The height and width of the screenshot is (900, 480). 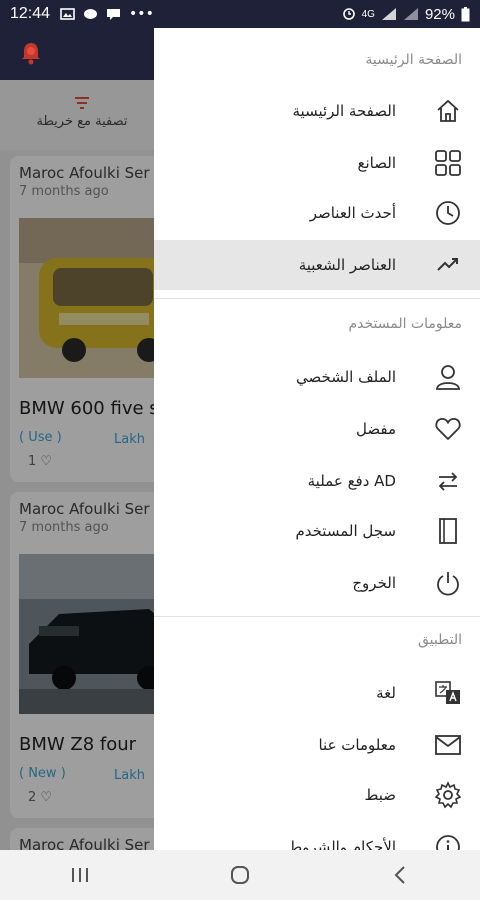 I want to click on menu-item-logout: الخروج, so click(x=317, y=583).